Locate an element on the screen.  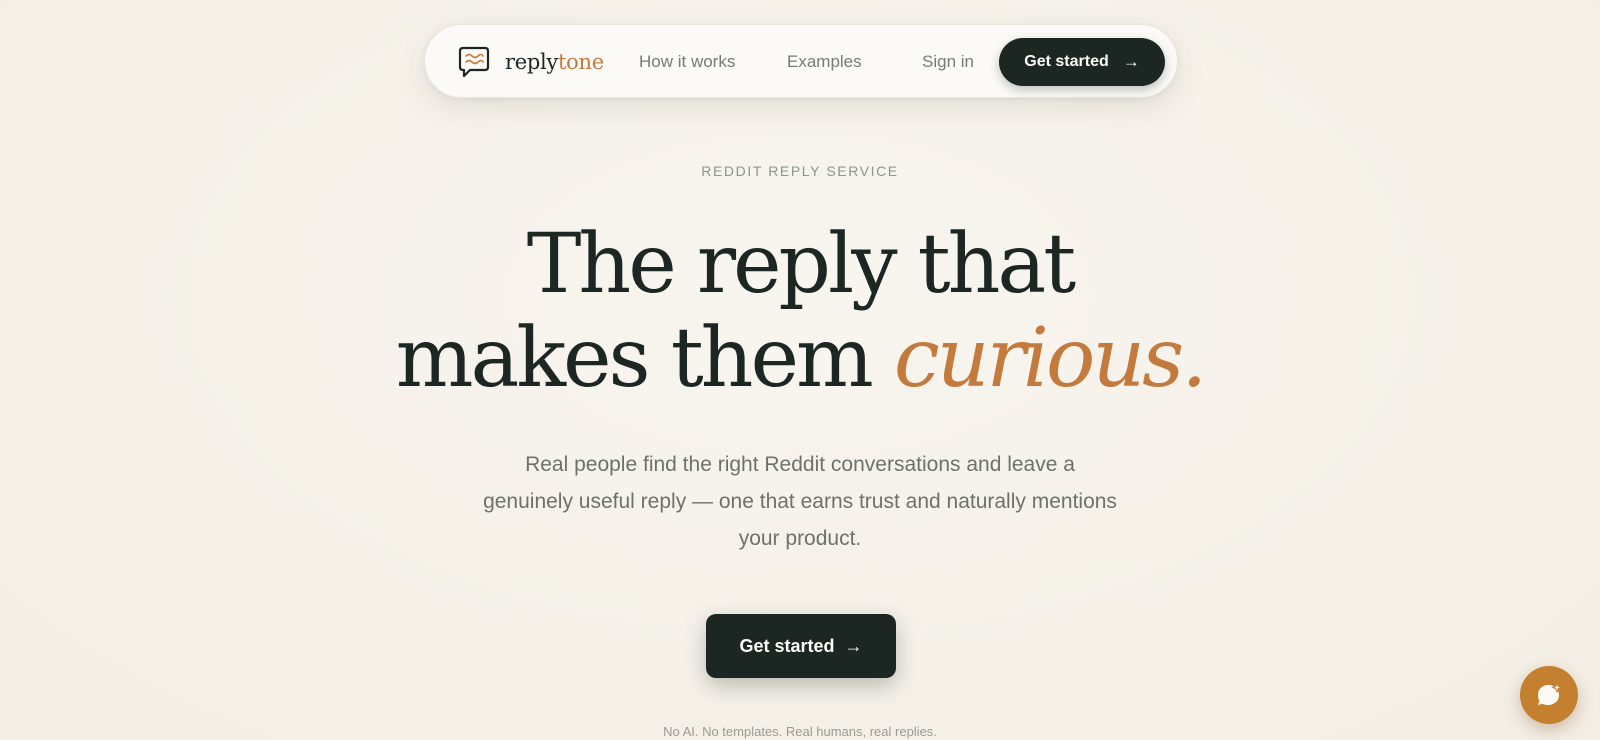
sign-in-link: Sign in is located at coordinates (948, 62).